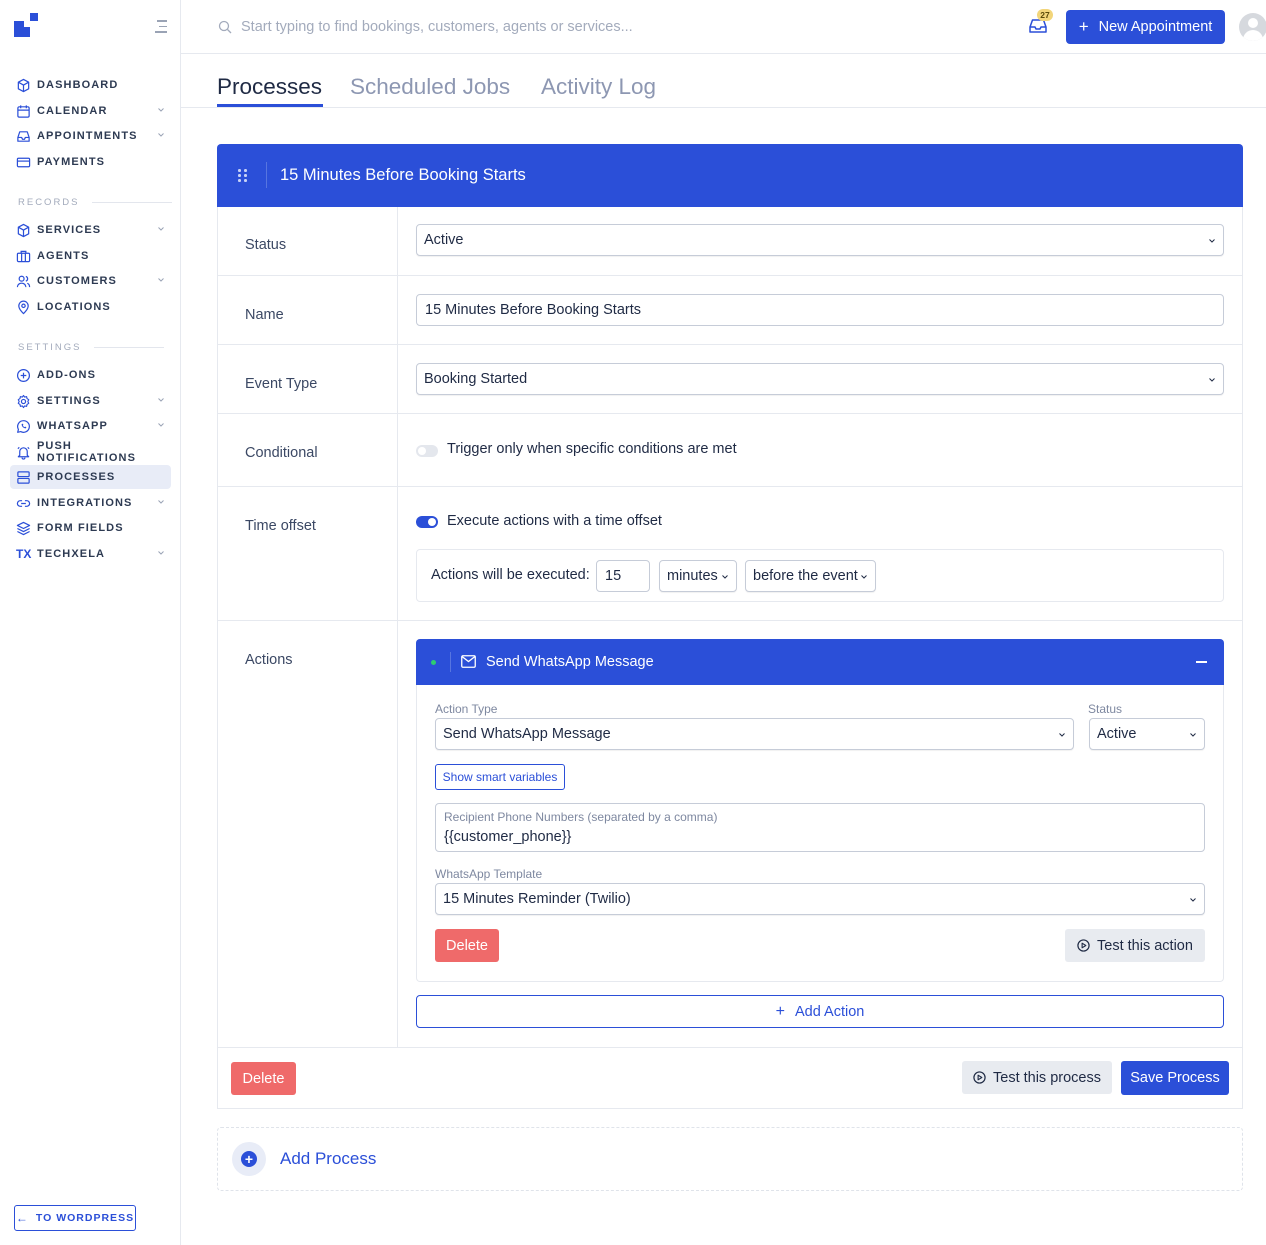  I want to click on sidebar-item-appointments: APPOINTMENTS, so click(90, 136).